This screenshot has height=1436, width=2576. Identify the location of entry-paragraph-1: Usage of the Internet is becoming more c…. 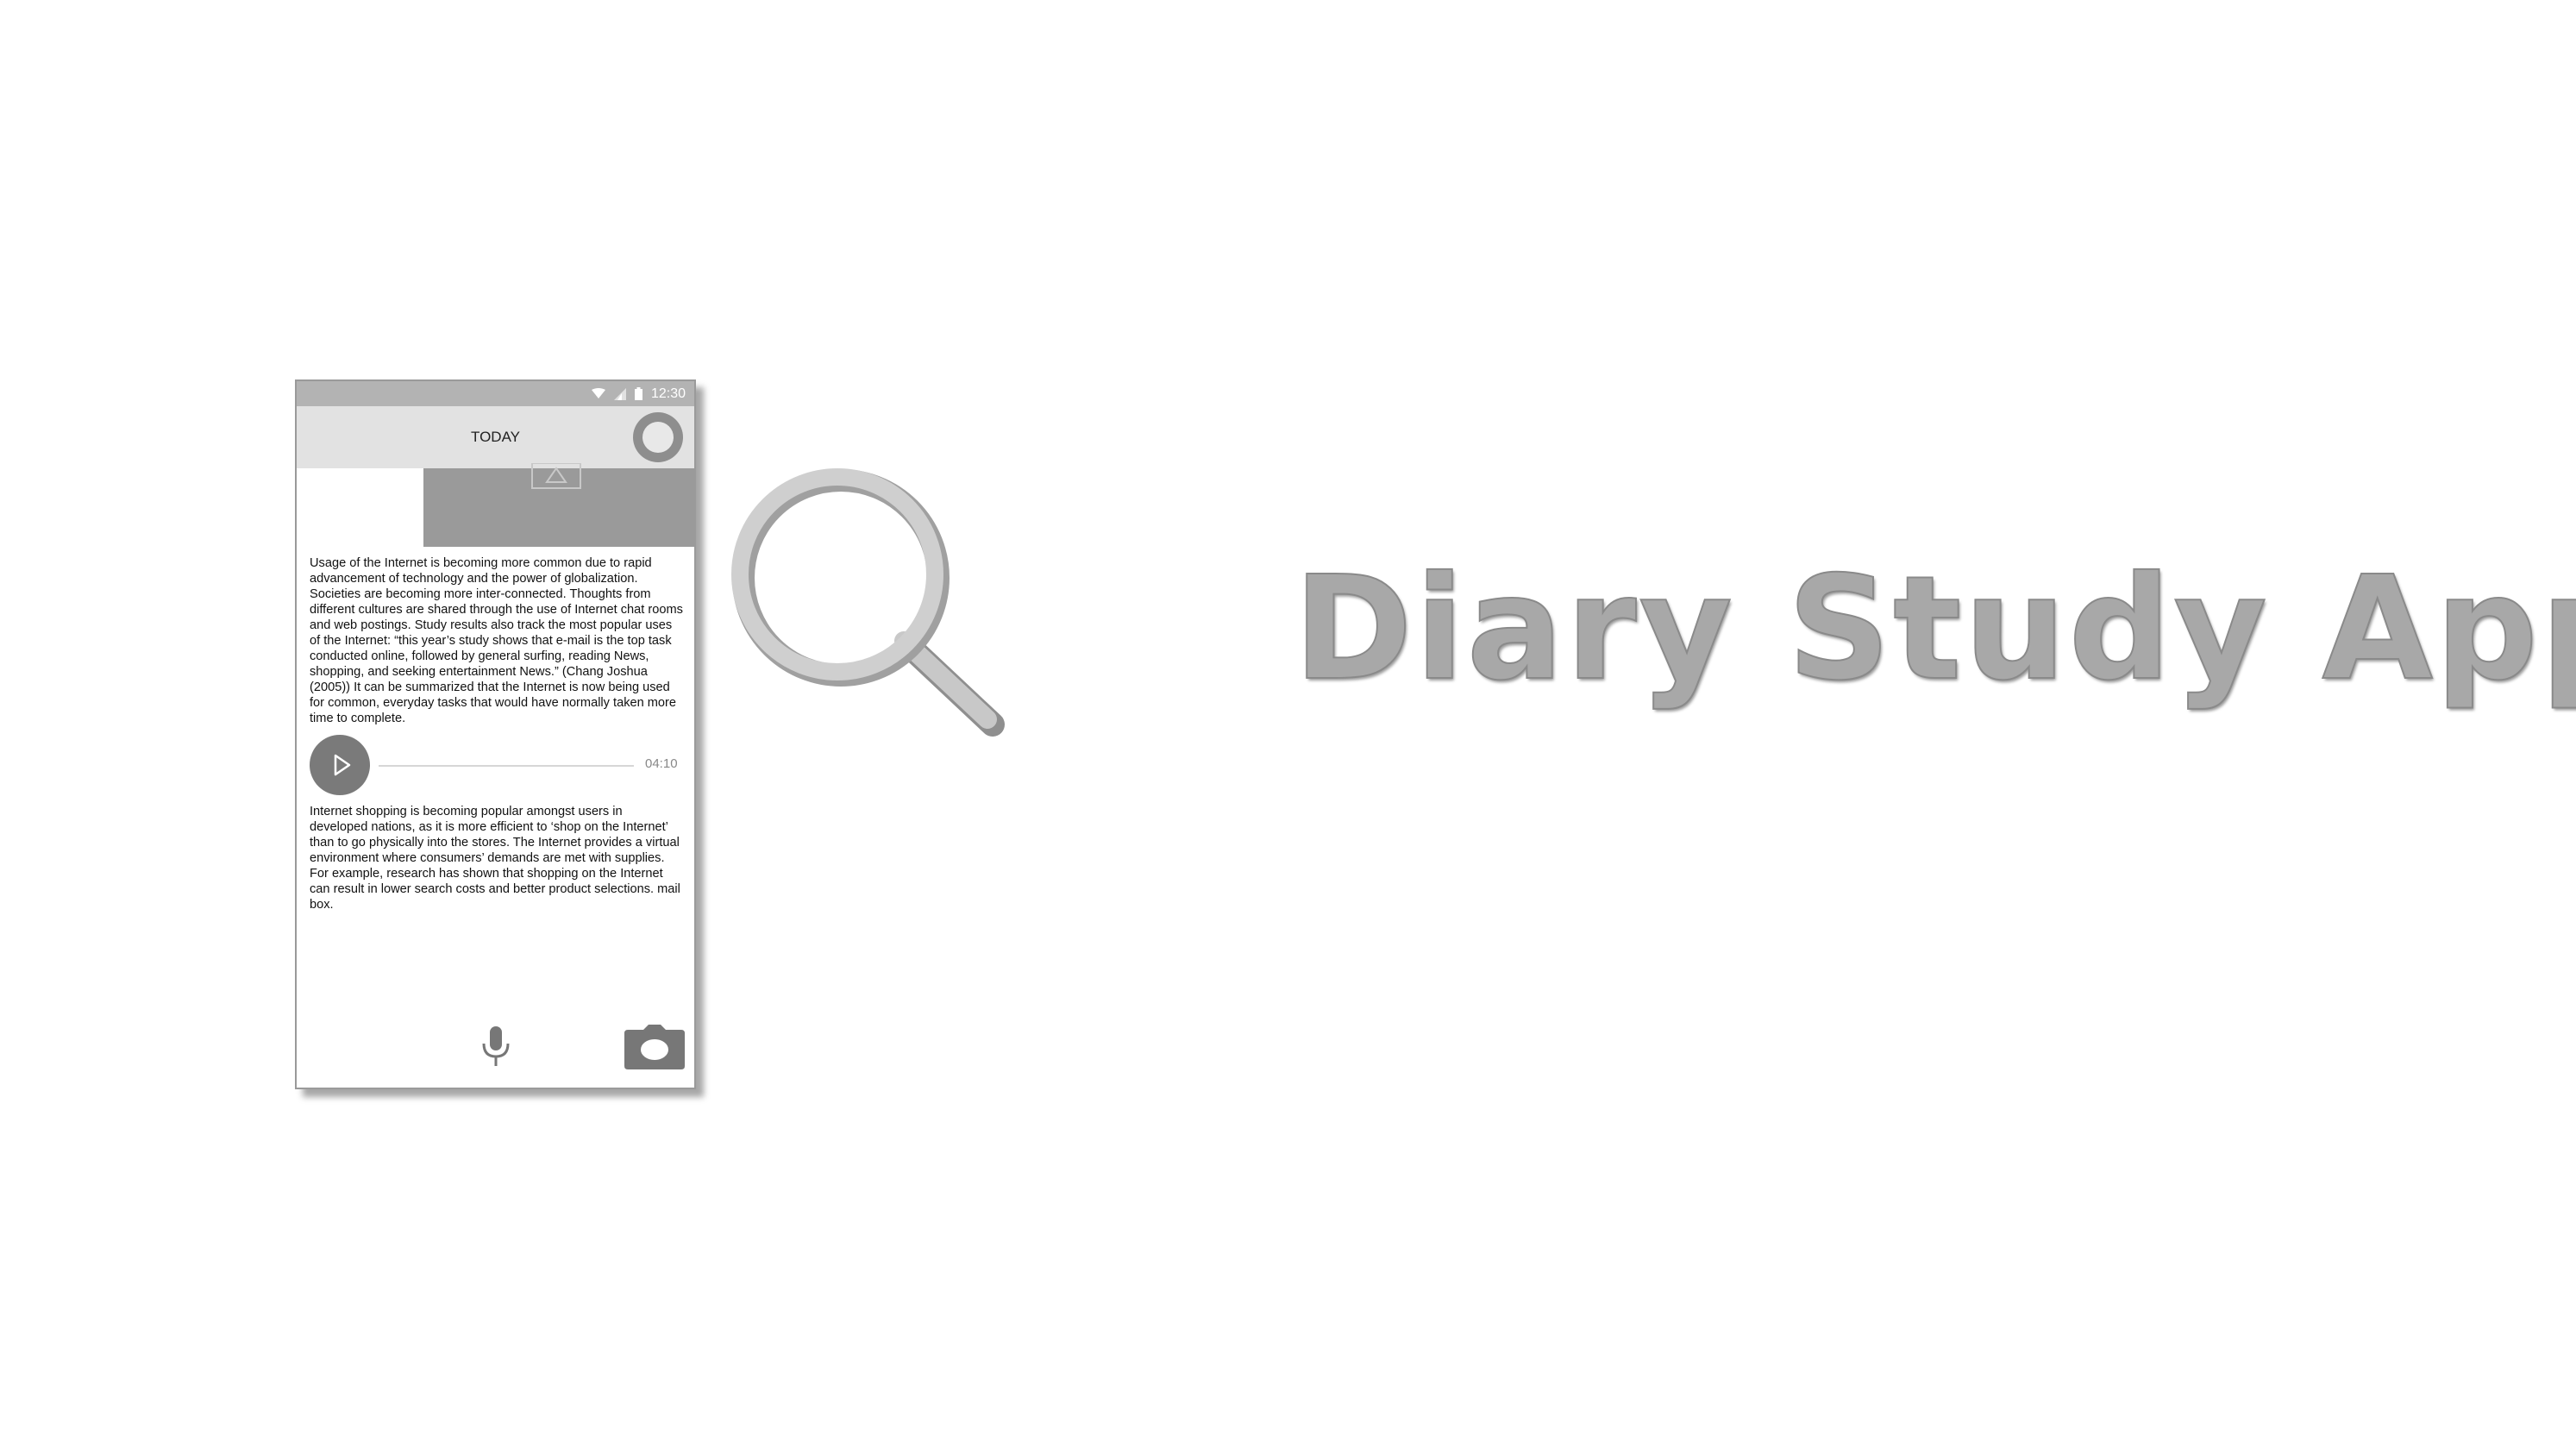
(496, 641).